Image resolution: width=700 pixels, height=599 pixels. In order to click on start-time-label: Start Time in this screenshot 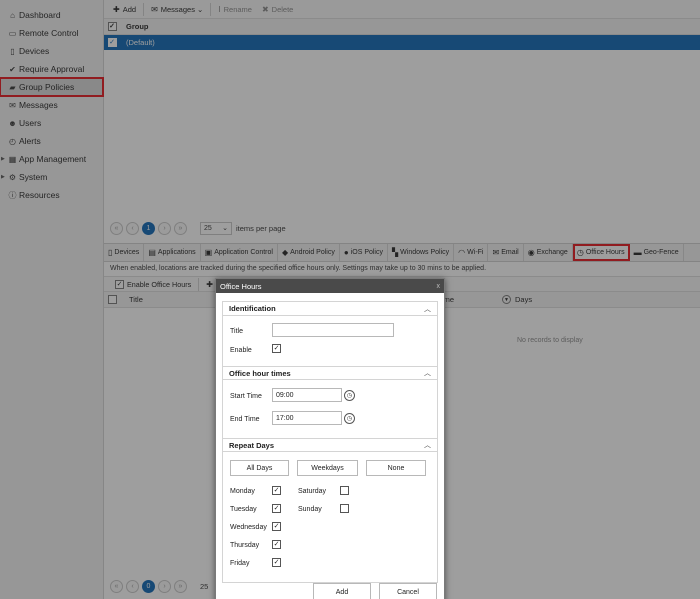, I will do `click(246, 396)`.